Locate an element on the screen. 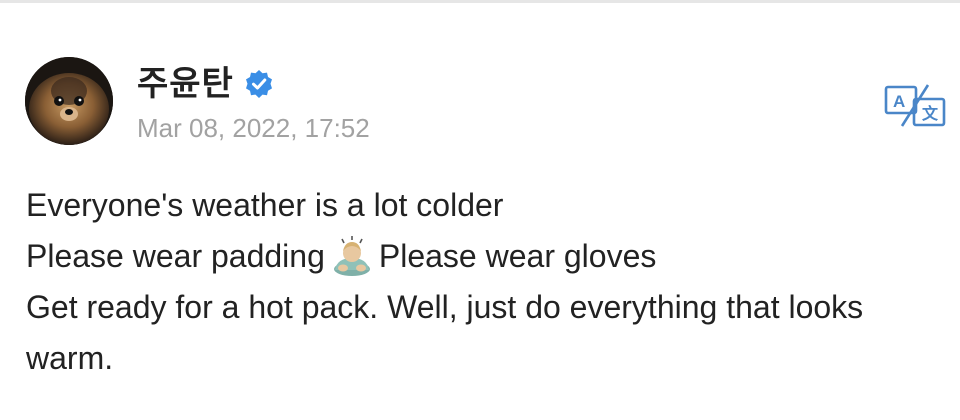  translate-button: A 文 is located at coordinates (915, 106).